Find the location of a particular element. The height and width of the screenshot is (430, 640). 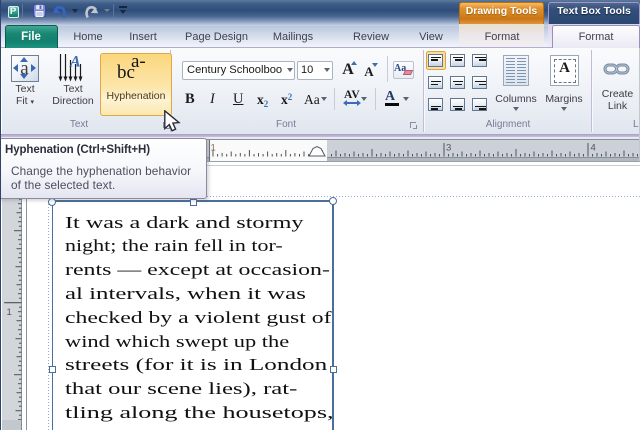

svg-text: 3 is located at coordinates (448, 148).